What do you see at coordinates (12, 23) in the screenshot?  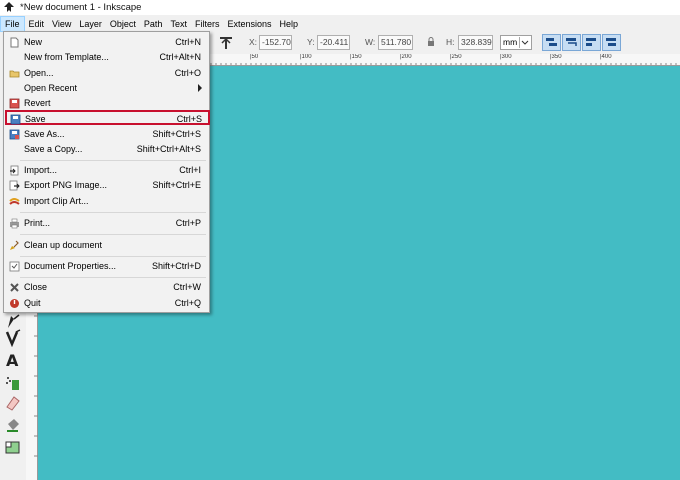 I see `menu-file: File` at bounding box center [12, 23].